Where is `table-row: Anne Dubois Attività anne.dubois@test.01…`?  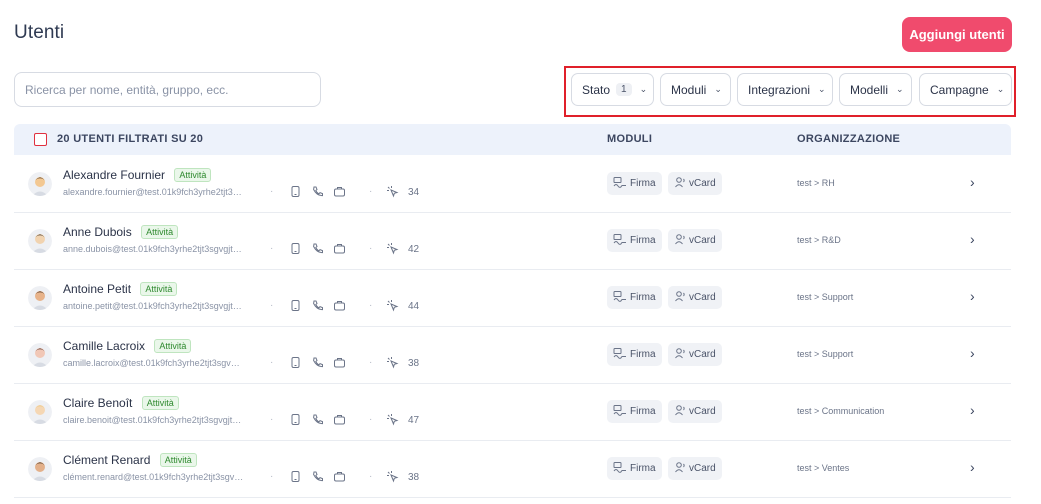 table-row: Anne Dubois Attività anne.dubois@test.01… is located at coordinates (512, 241).